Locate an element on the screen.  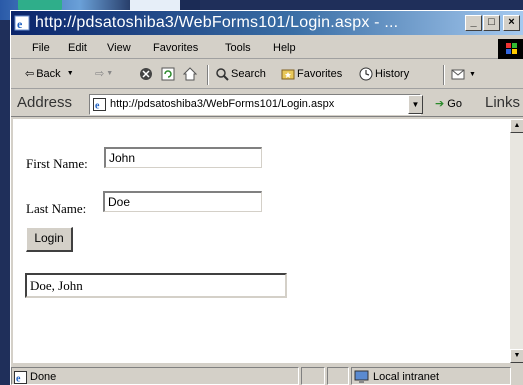
page-done-icon: e is located at coordinates (20, 377).